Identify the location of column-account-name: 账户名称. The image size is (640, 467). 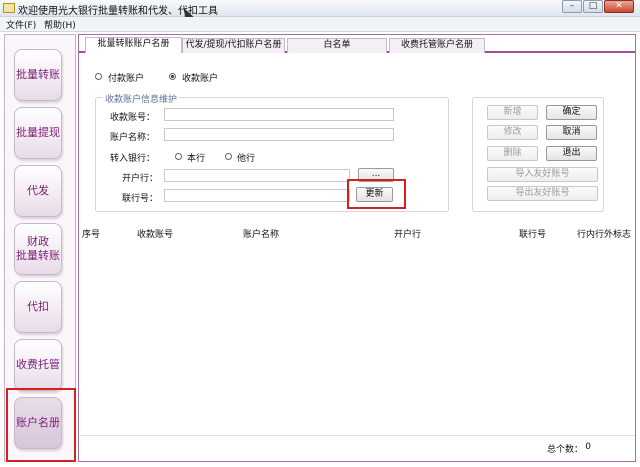
(261, 233).